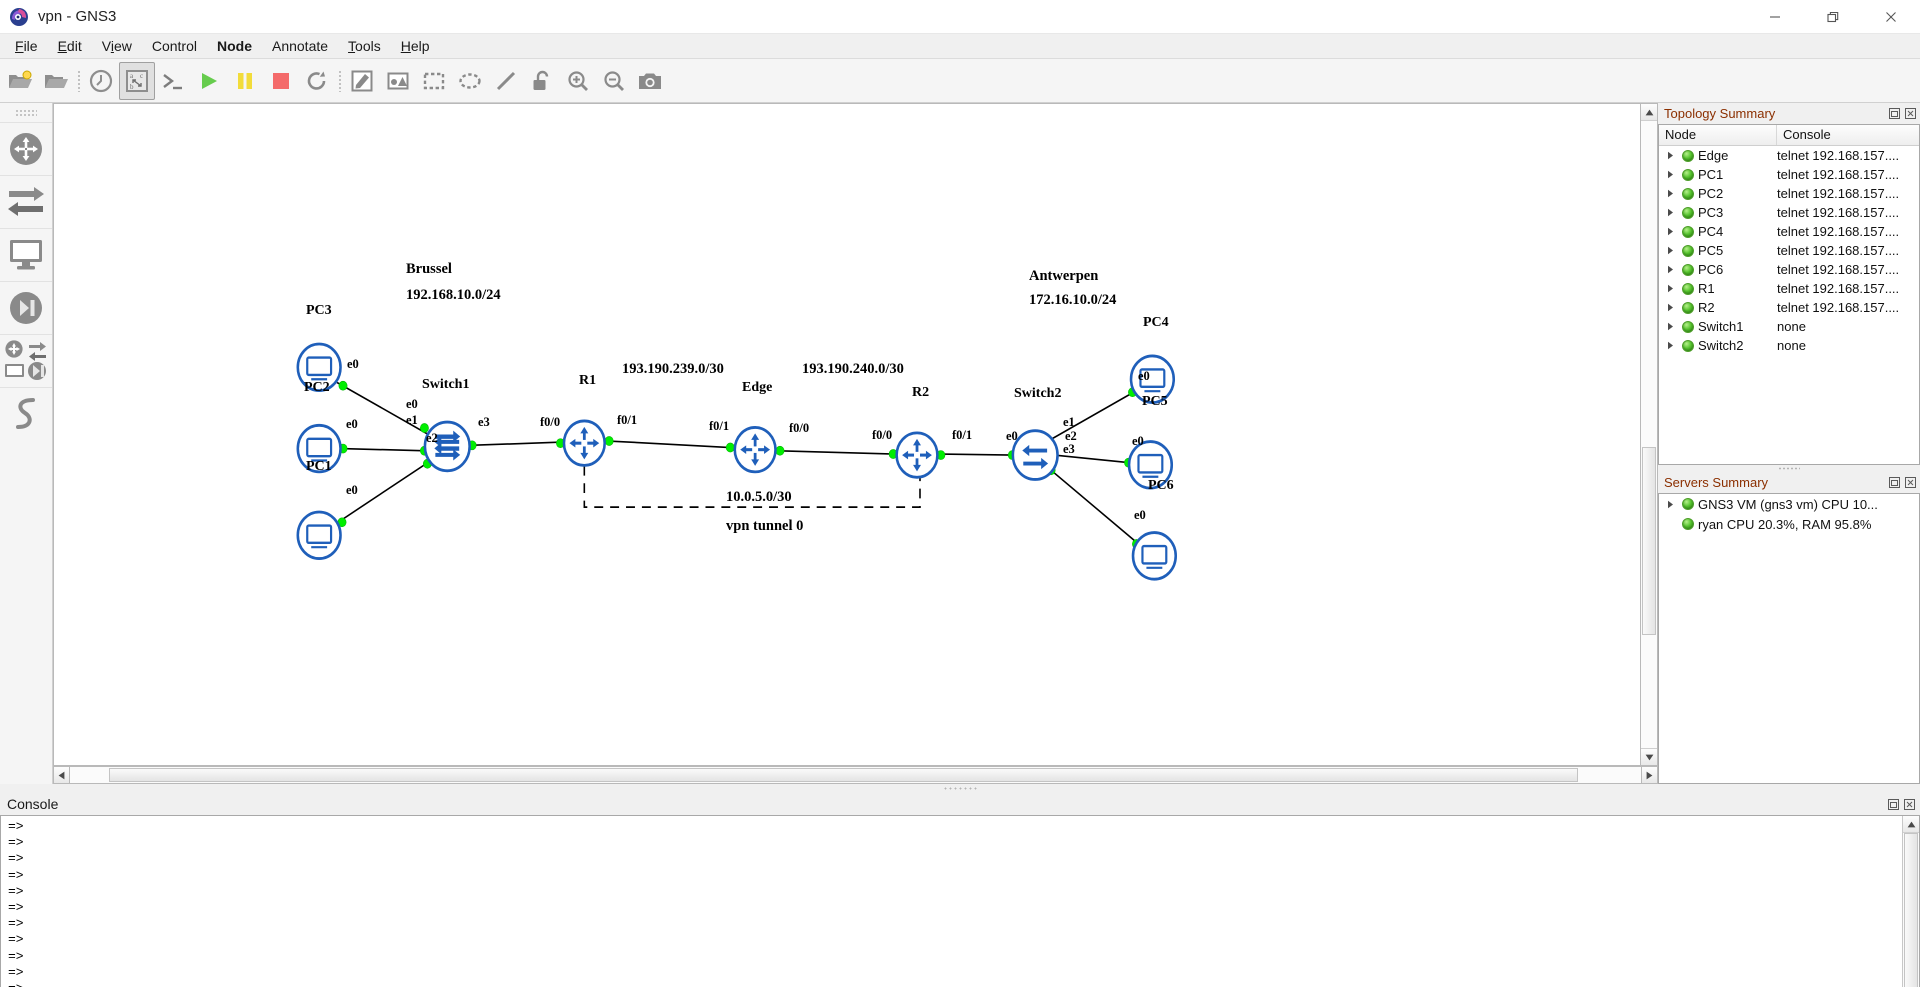 Image resolution: width=1920 pixels, height=987 pixels. What do you see at coordinates (1775, 17) in the screenshot?
I see `minimize-button` at bounding box center [1775, 17].